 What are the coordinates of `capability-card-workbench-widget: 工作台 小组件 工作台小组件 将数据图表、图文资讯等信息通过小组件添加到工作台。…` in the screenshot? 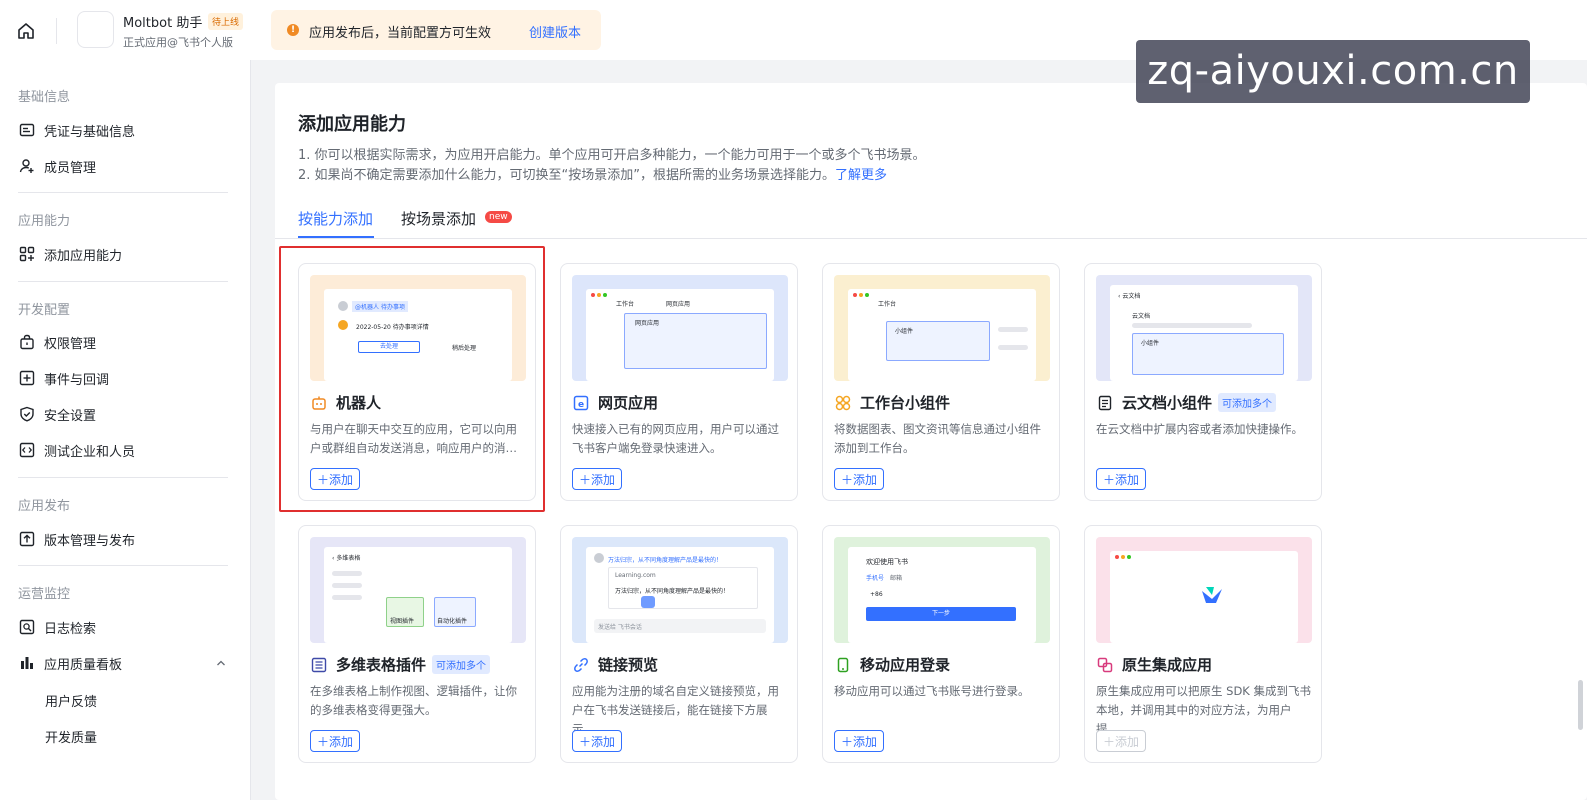 It's located at (941, 382).